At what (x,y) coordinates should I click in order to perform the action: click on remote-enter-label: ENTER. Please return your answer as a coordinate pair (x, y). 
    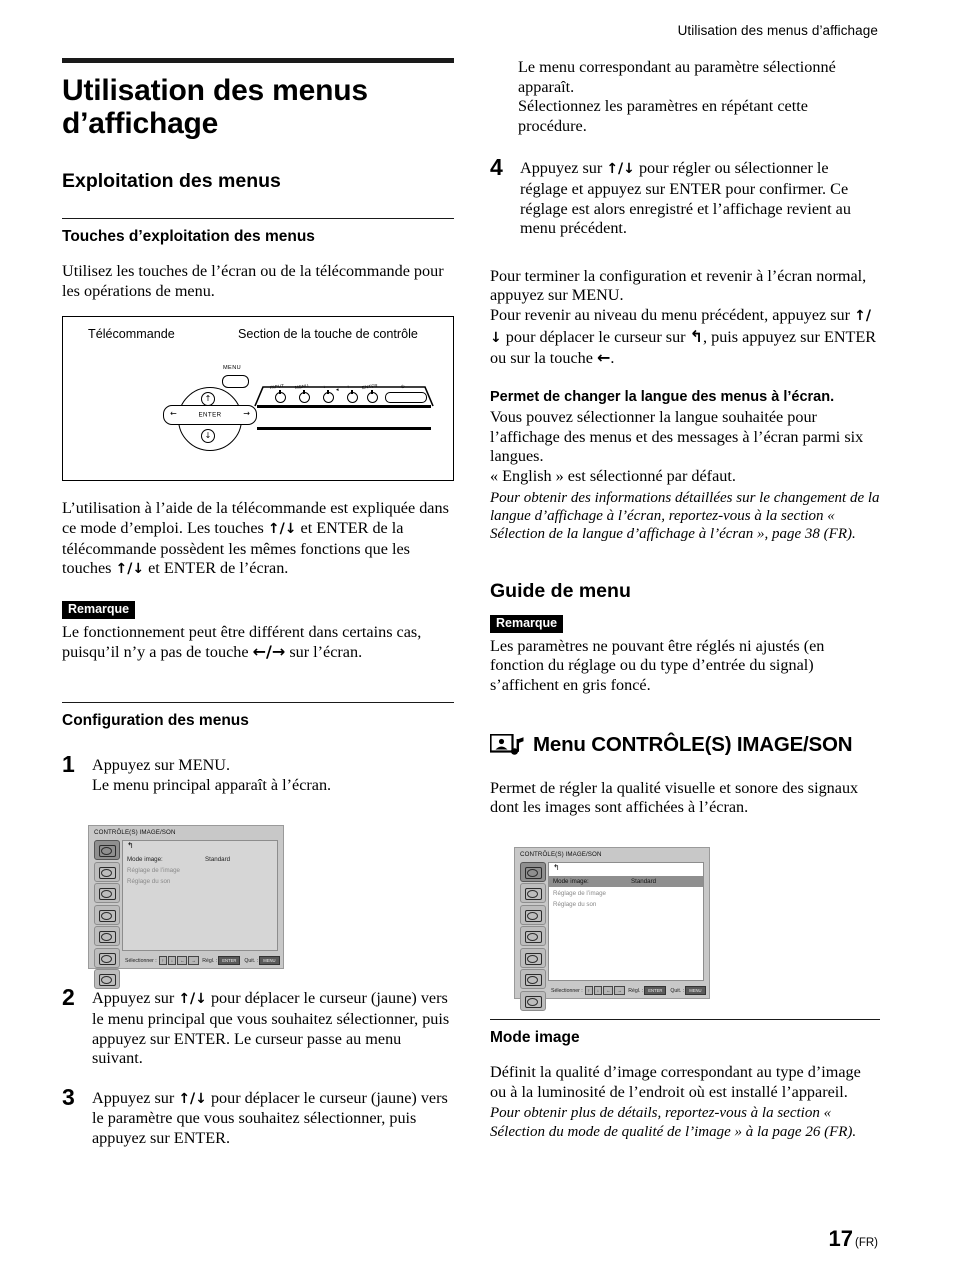
    Looking at the image, I should click on (210, 415).